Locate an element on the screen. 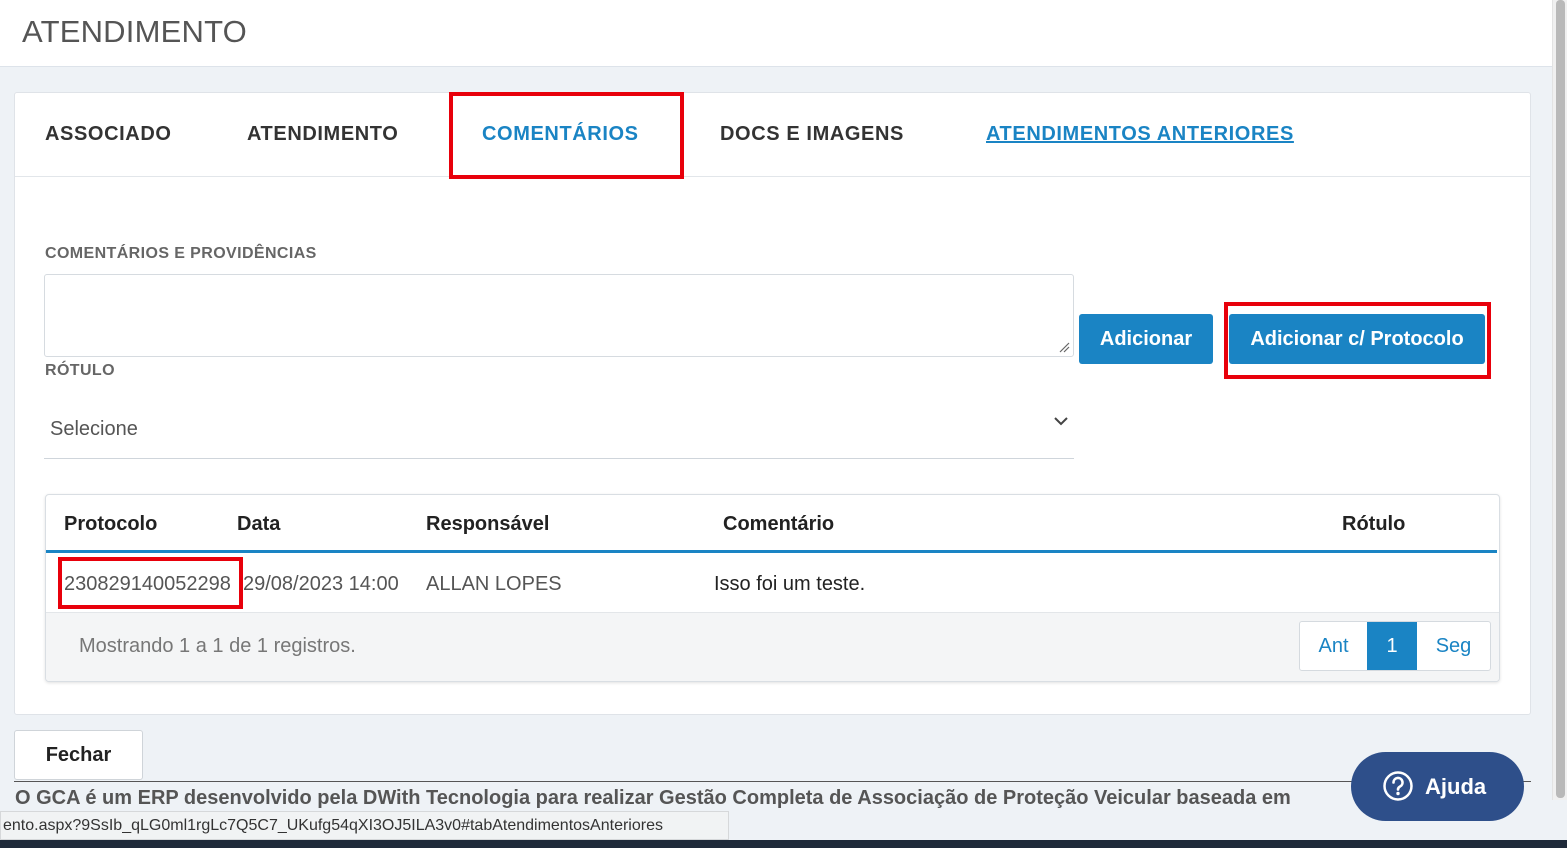 The image size is (1567, 848). resize-grip-icon is located at coordinates (1064, 347).